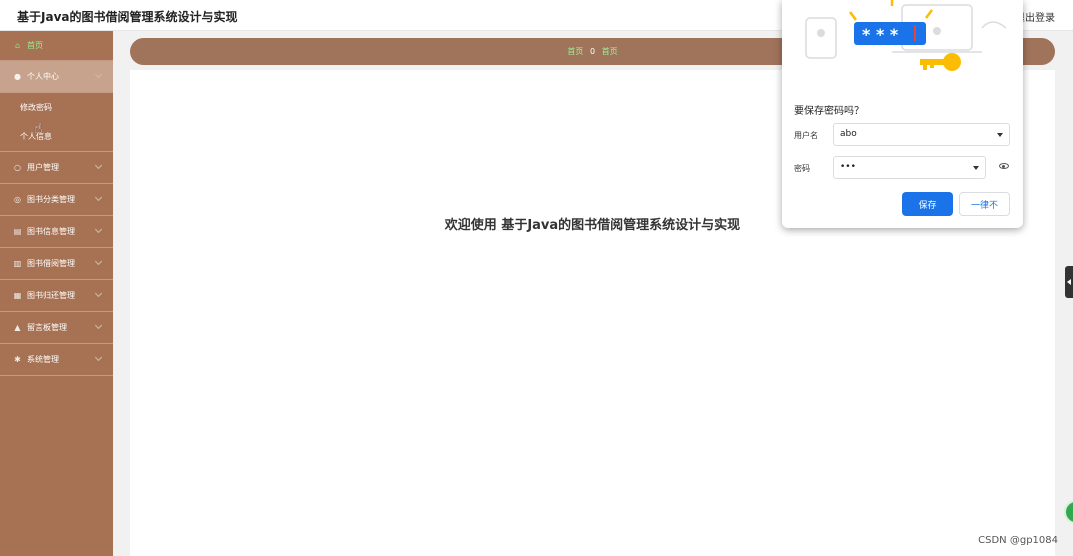 The height and width of the screenshot is (556, 1073). What do you see at coordinates (17, 263) in the screenshot?
I see `borrow-icon: ▥` at bounding box center [17, 263].